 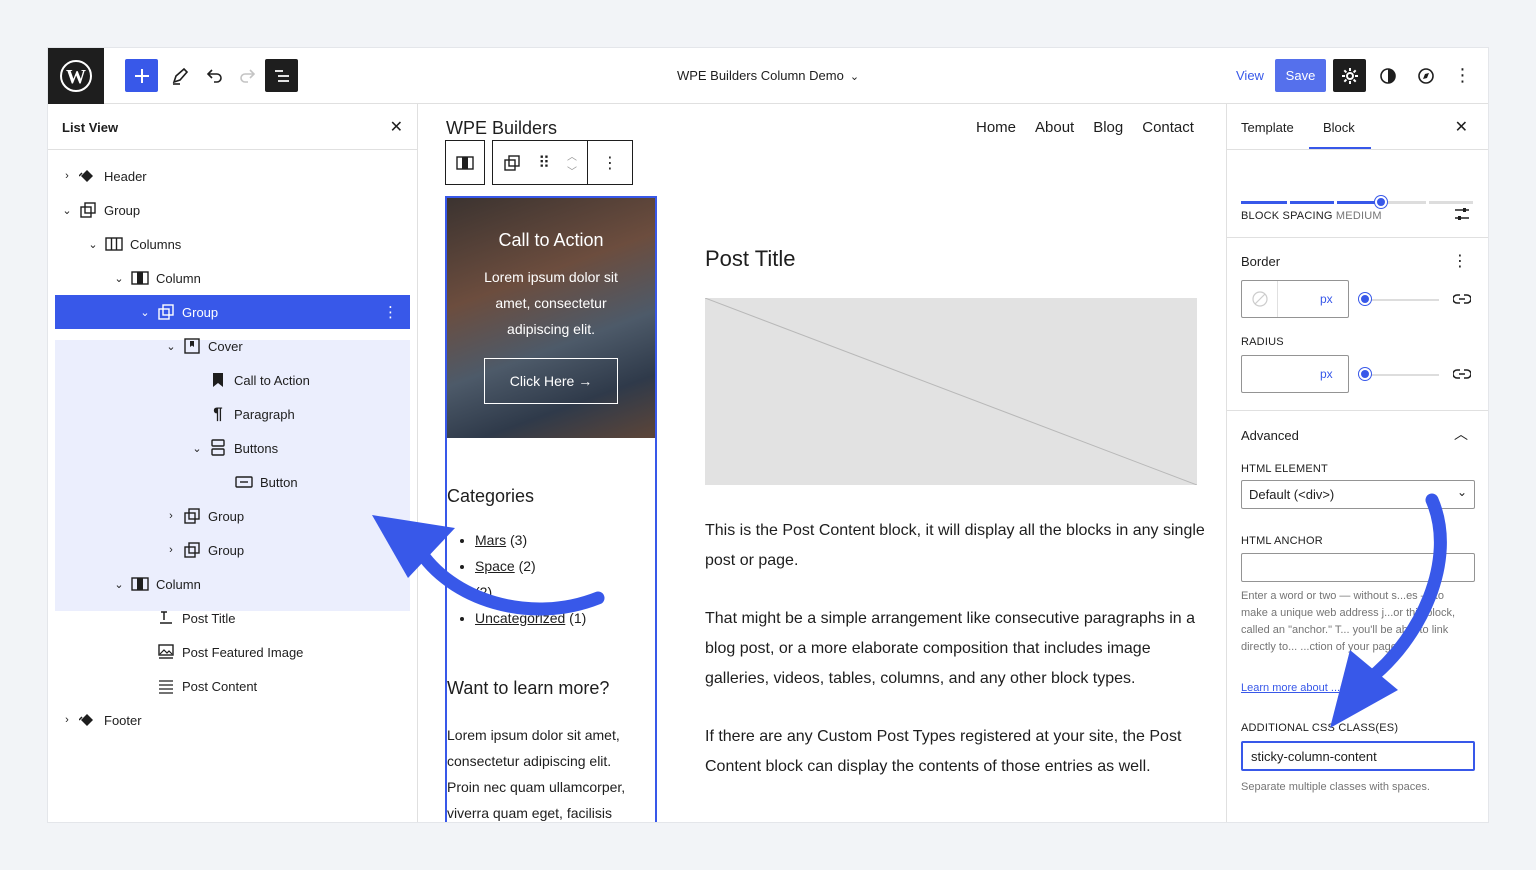 What do you see at coordinates (551, 240) in the screenshot?
I see `cover-title: Call to Action` at bounding box center [551, 240].